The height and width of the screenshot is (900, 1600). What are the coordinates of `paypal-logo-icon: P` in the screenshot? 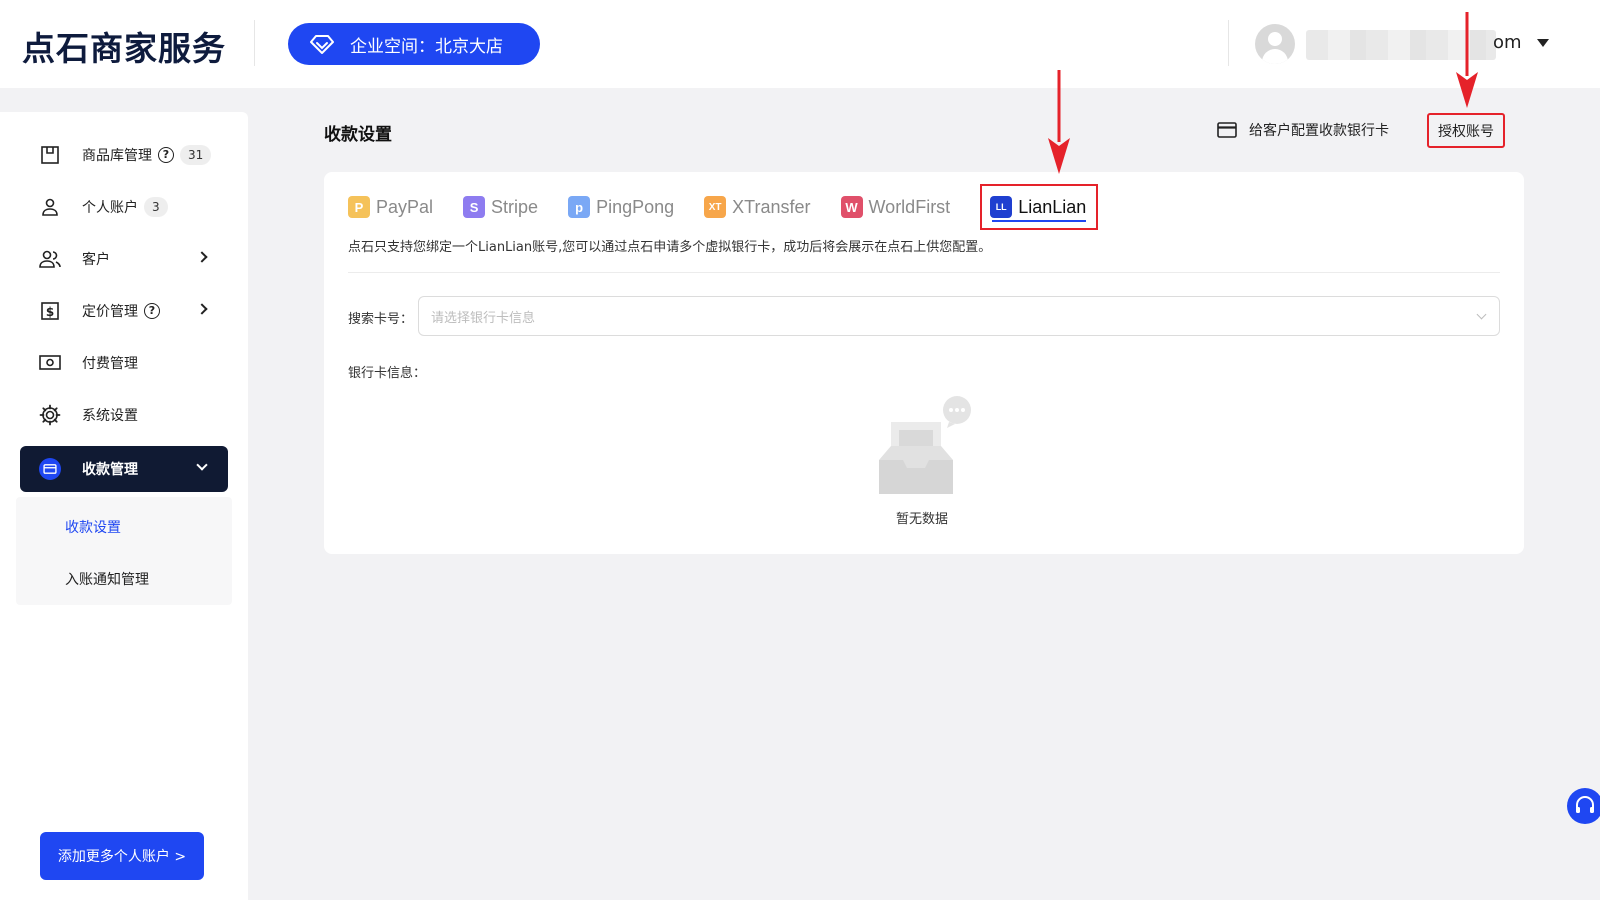 It's located at (359, 207).